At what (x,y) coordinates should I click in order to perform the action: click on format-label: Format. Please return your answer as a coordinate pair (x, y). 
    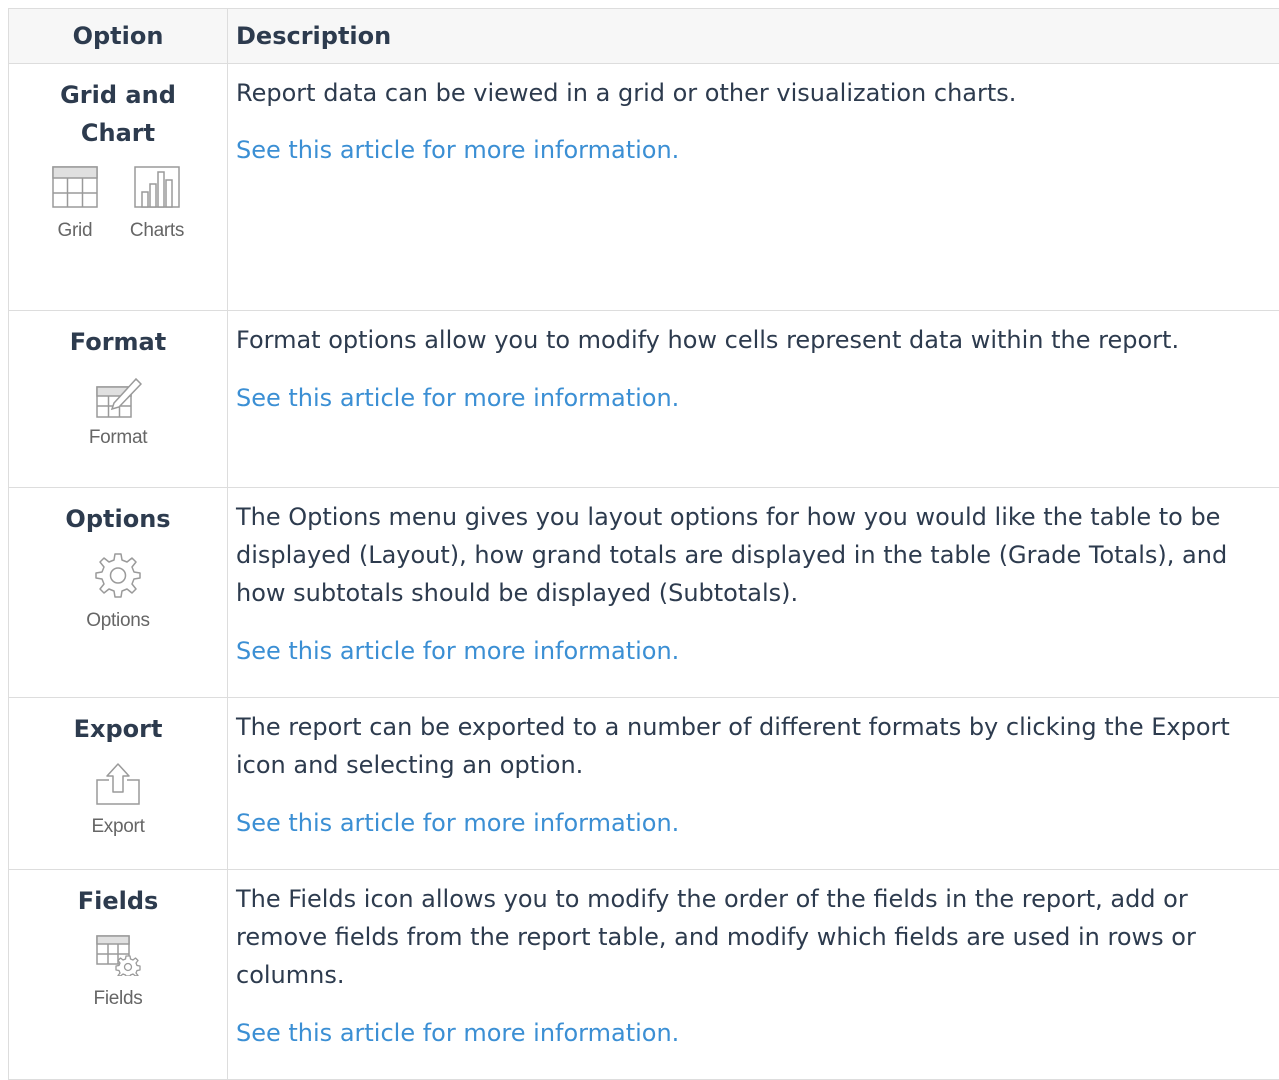
    Looking at the image, I should click on (118, 438).